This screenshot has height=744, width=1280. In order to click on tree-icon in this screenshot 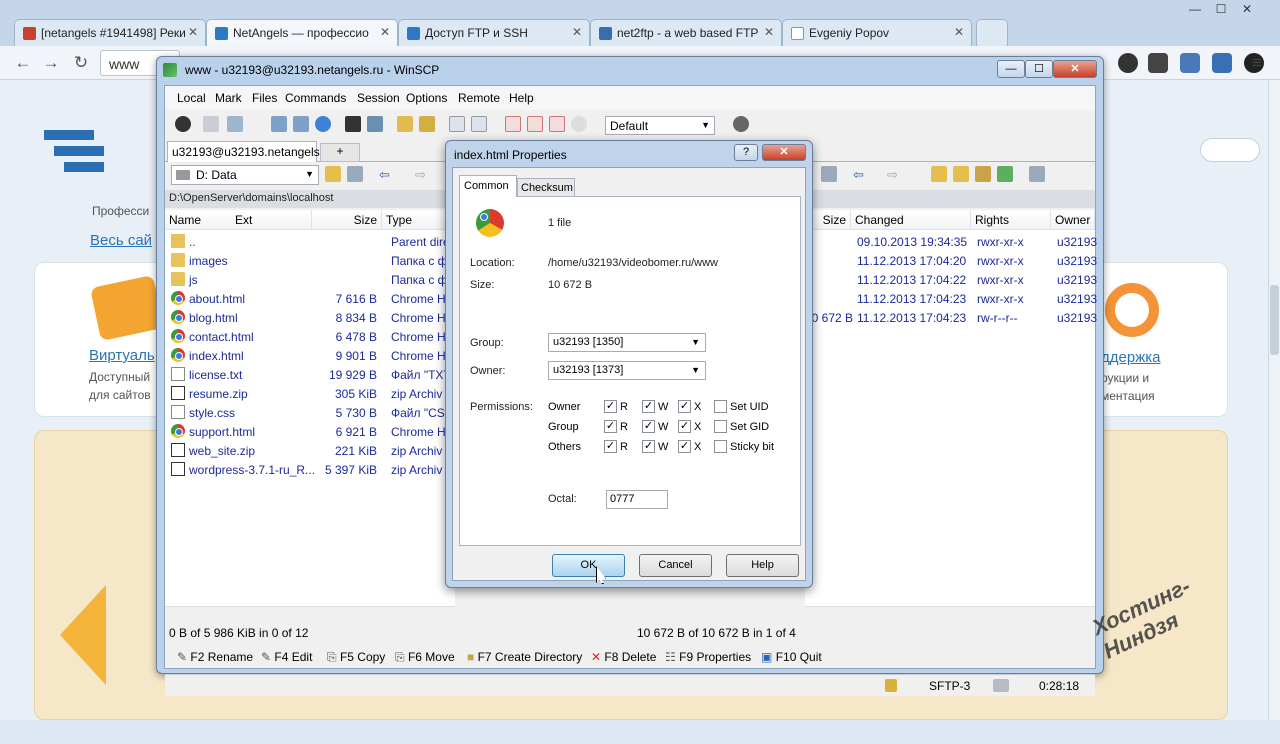, I will do `click(1037, 174)`.